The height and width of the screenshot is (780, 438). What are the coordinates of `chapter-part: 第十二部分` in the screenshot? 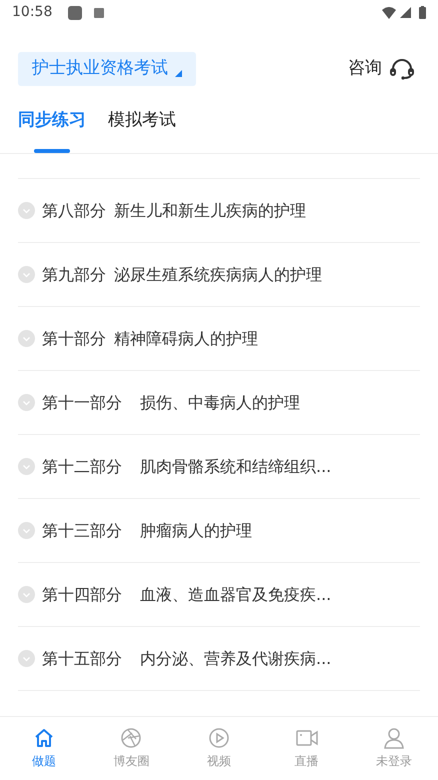 It's located at (82, 466).